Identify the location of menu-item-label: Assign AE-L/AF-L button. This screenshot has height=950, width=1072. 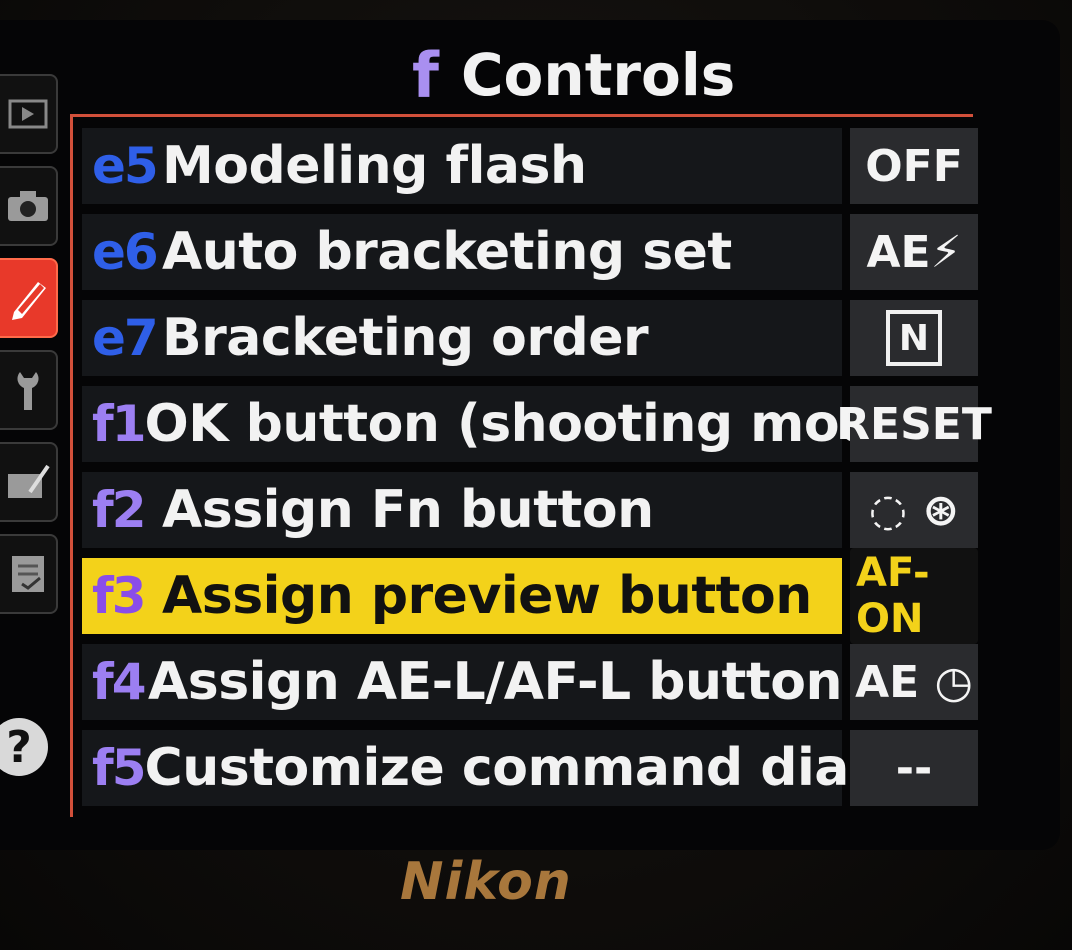
(495, 682).